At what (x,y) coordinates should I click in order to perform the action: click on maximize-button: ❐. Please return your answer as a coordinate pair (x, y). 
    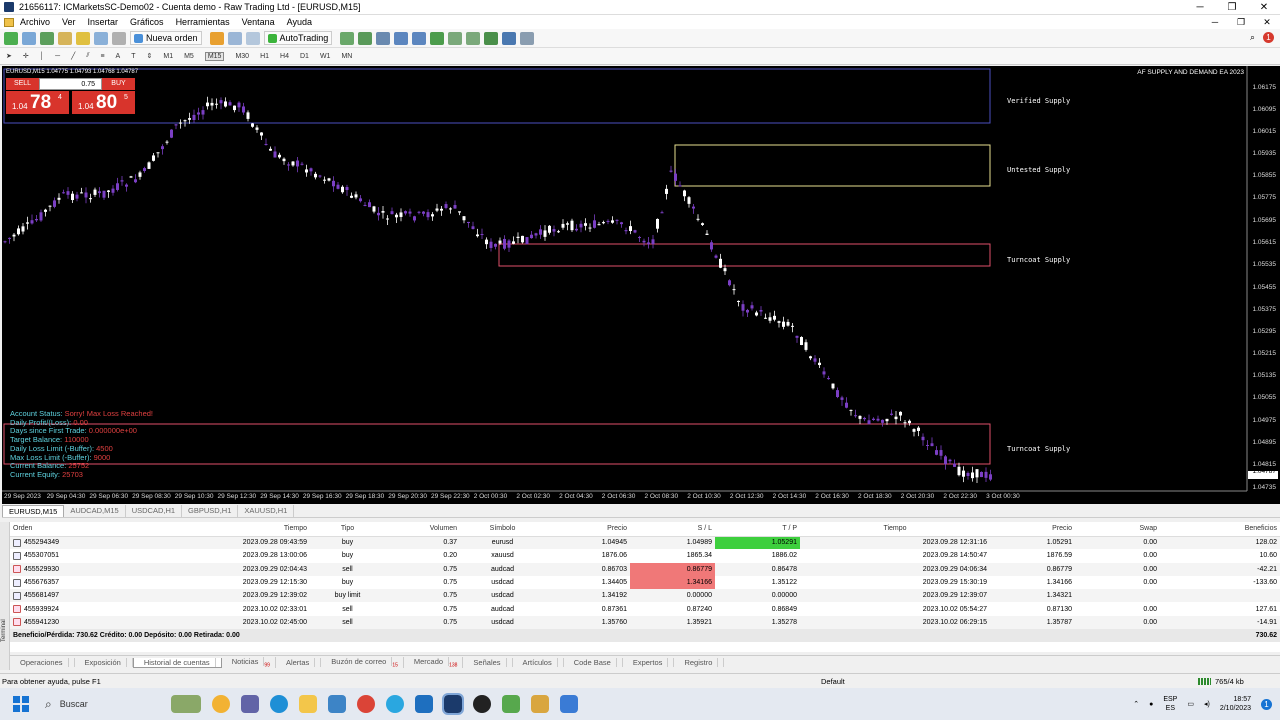
    Looking at the image, I should click on (1232, 7).